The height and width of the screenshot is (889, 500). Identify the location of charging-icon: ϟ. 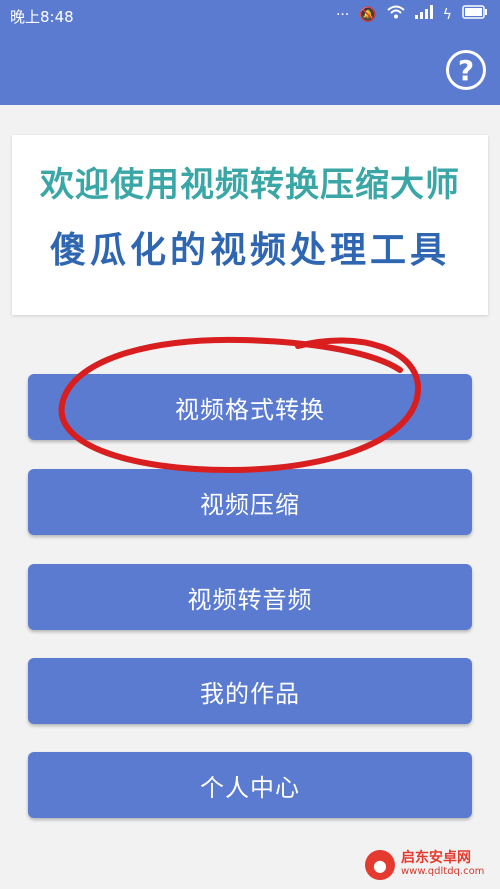
(447, 14).